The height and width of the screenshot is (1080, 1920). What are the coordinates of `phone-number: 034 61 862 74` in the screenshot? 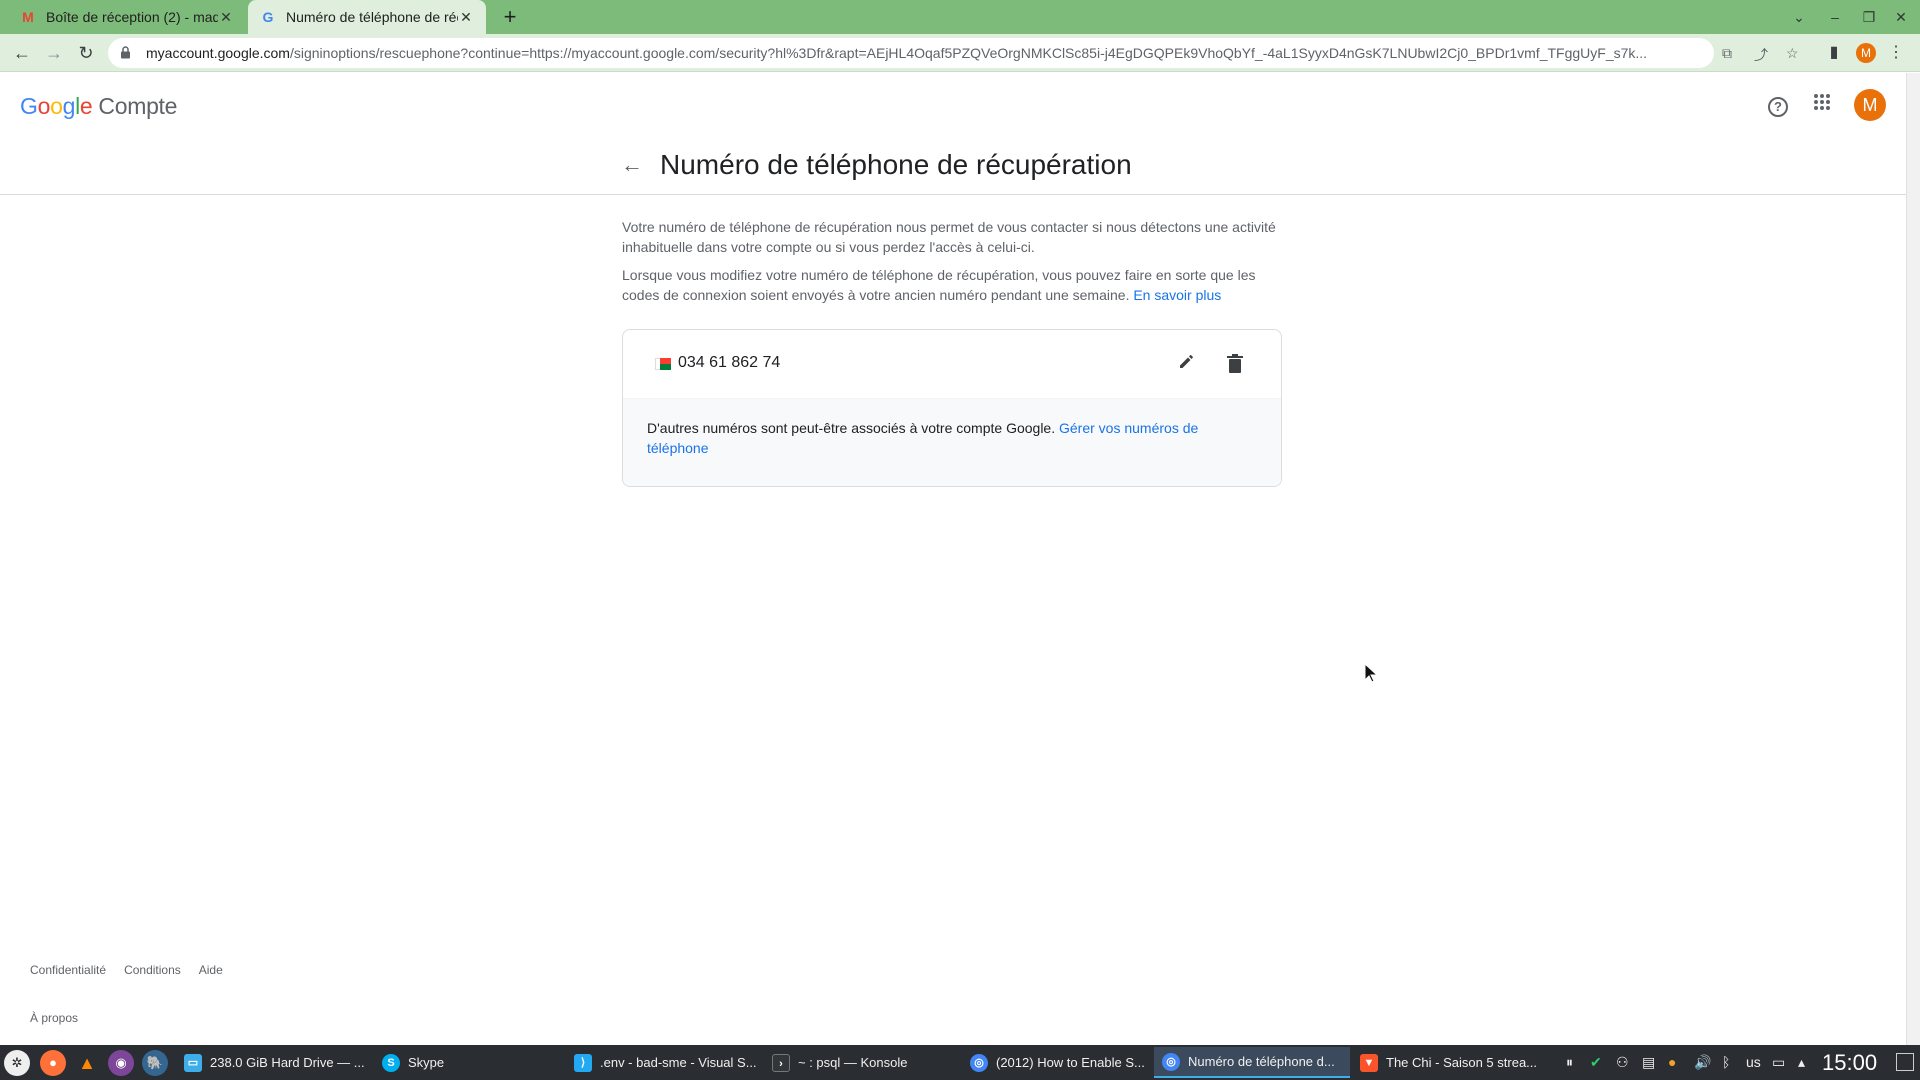 It's located at (729, 362).